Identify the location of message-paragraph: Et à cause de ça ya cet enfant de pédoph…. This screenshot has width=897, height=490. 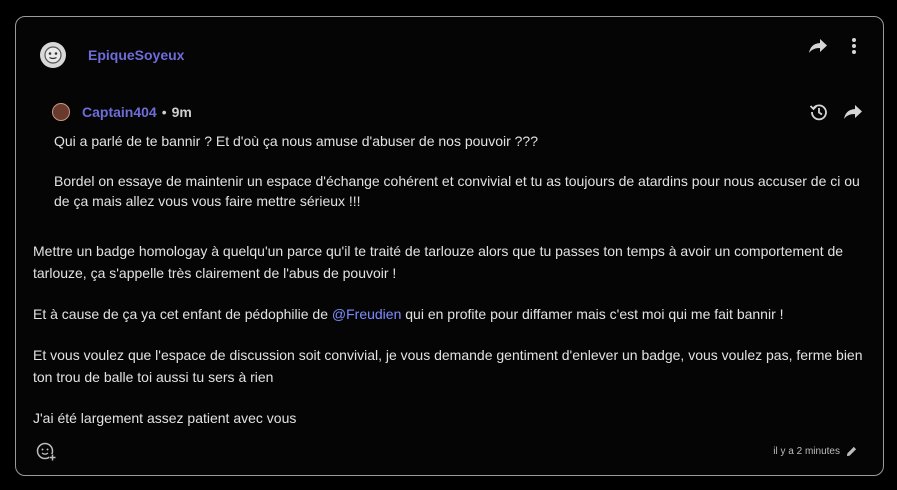
(453, 314).